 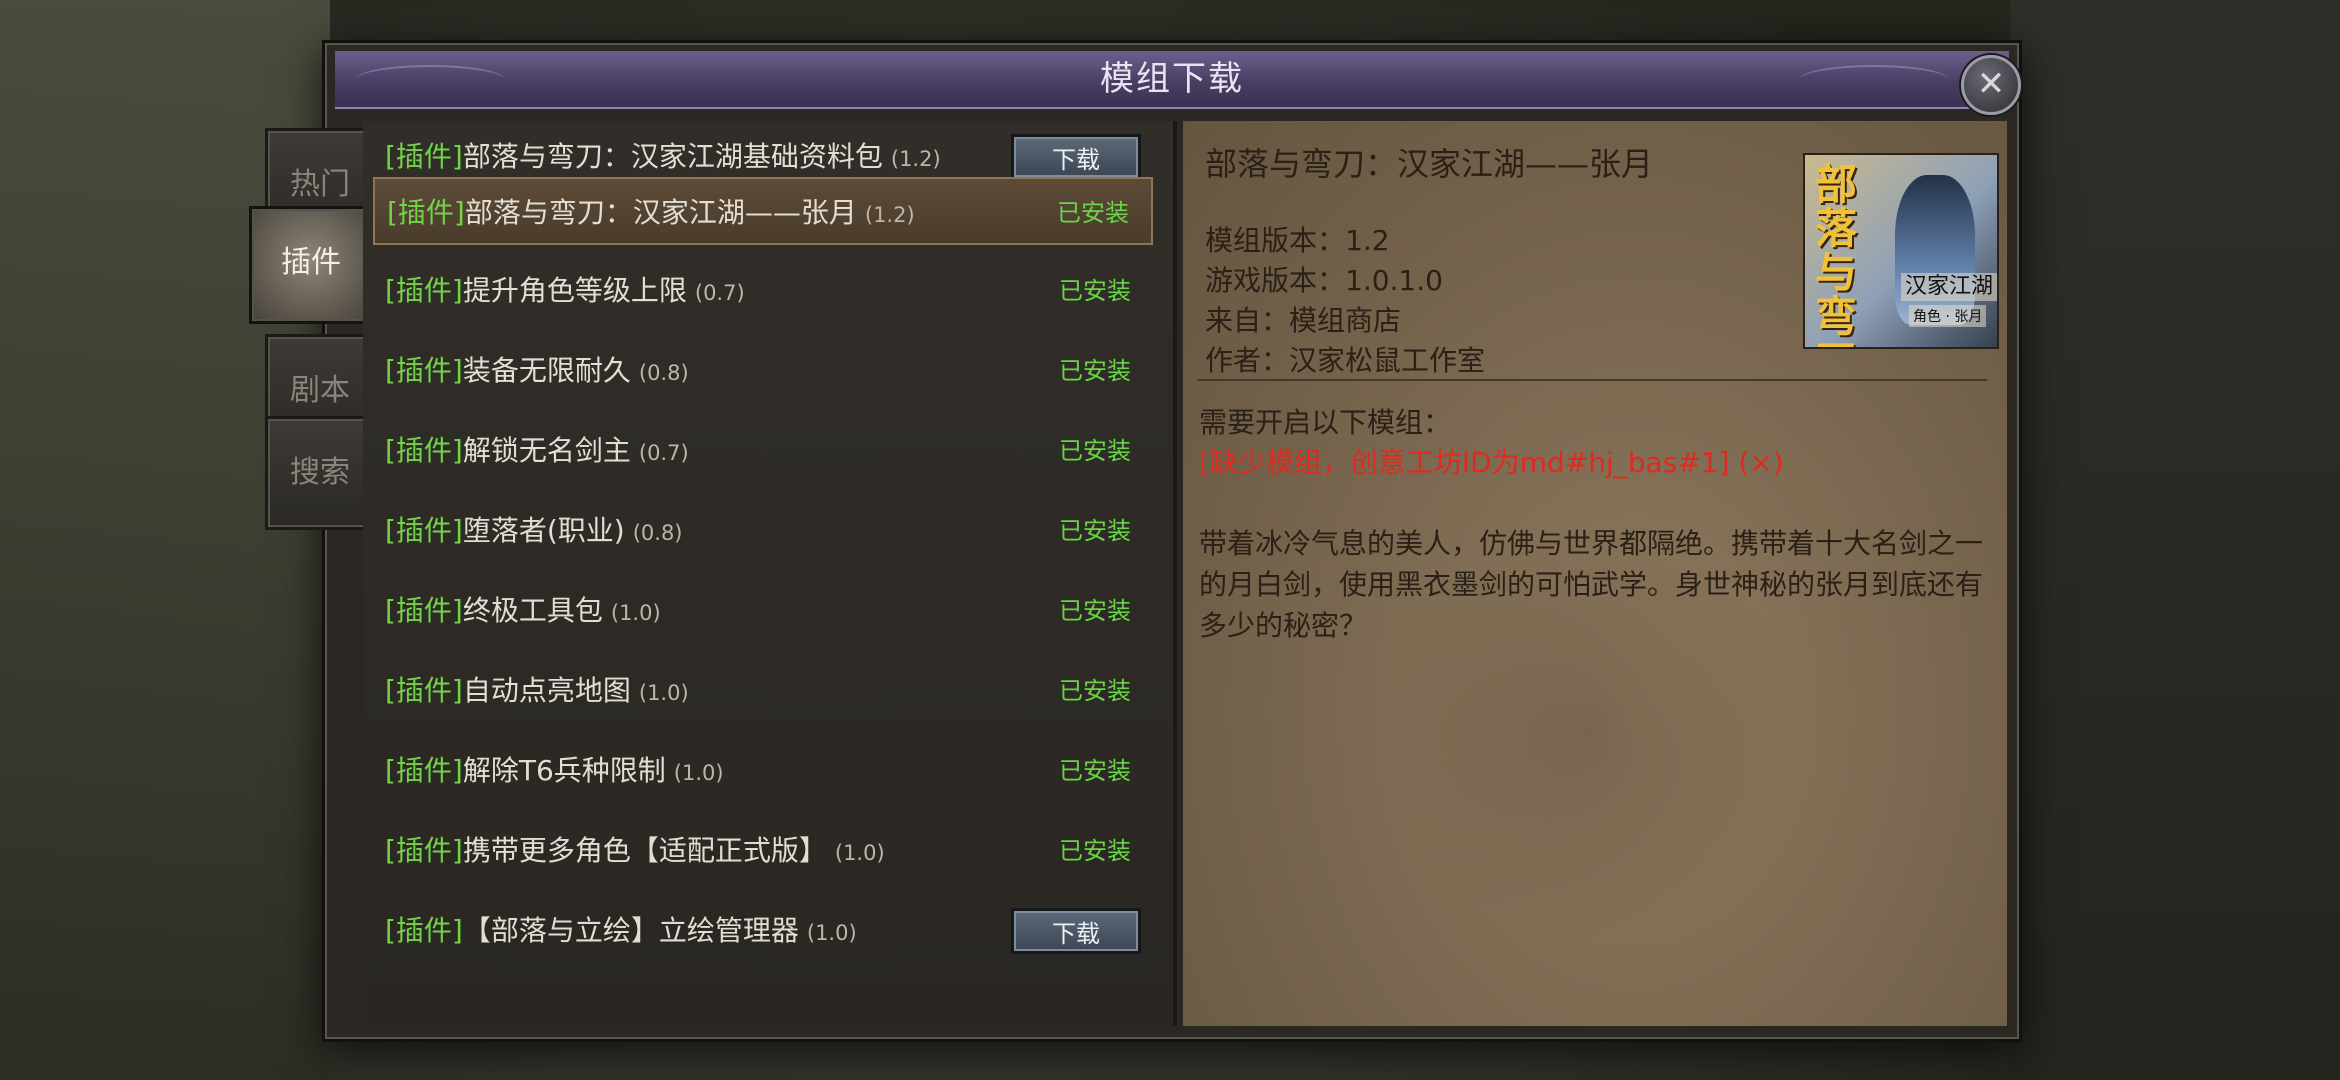 I want to click on dialog-titlebar: 模组下载 ✕, so click(x=1178, y=83).